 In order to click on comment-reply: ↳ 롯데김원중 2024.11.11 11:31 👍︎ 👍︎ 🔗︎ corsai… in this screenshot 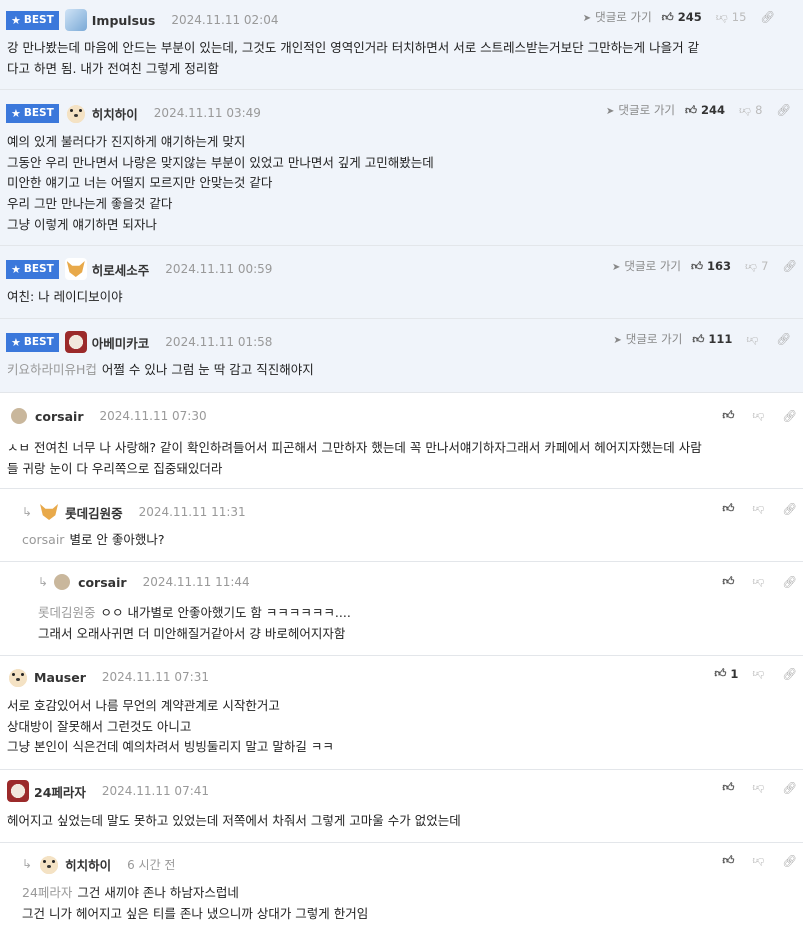, I will do `click(401, 525)`.